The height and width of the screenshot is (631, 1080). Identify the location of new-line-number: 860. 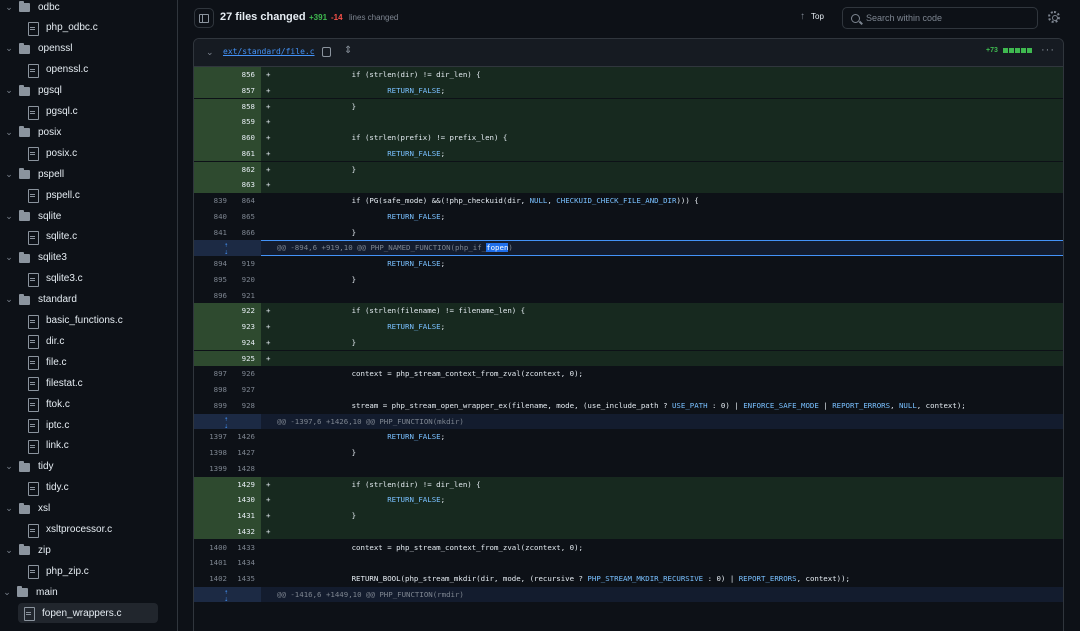
(227, 138).